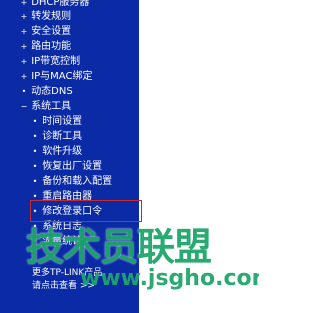 This screenshot has height=313, width=320. I want to click on menu-item-label: 转发规则, so click(51, 16).